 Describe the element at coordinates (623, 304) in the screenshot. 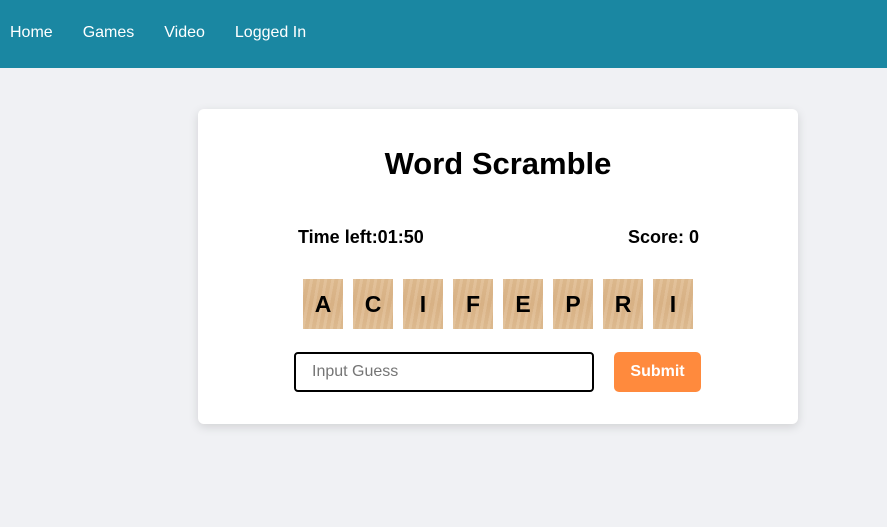

I see `letter-tile: R` at that location.